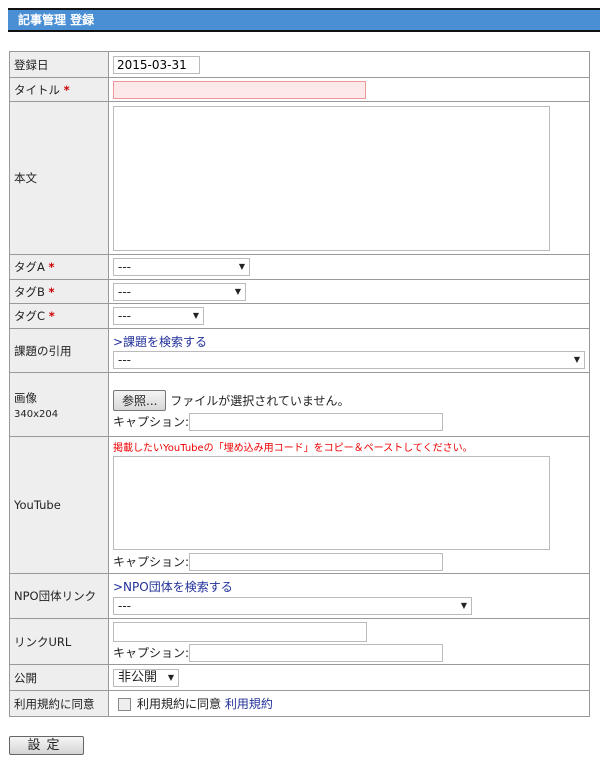 Image resolution: width=600 pixels, height=780 pixels. What do you see at coordinates (59, 703) in the screenshot?
I see `label-terms: 利用規約に同意` at bounding box center [59, 703].